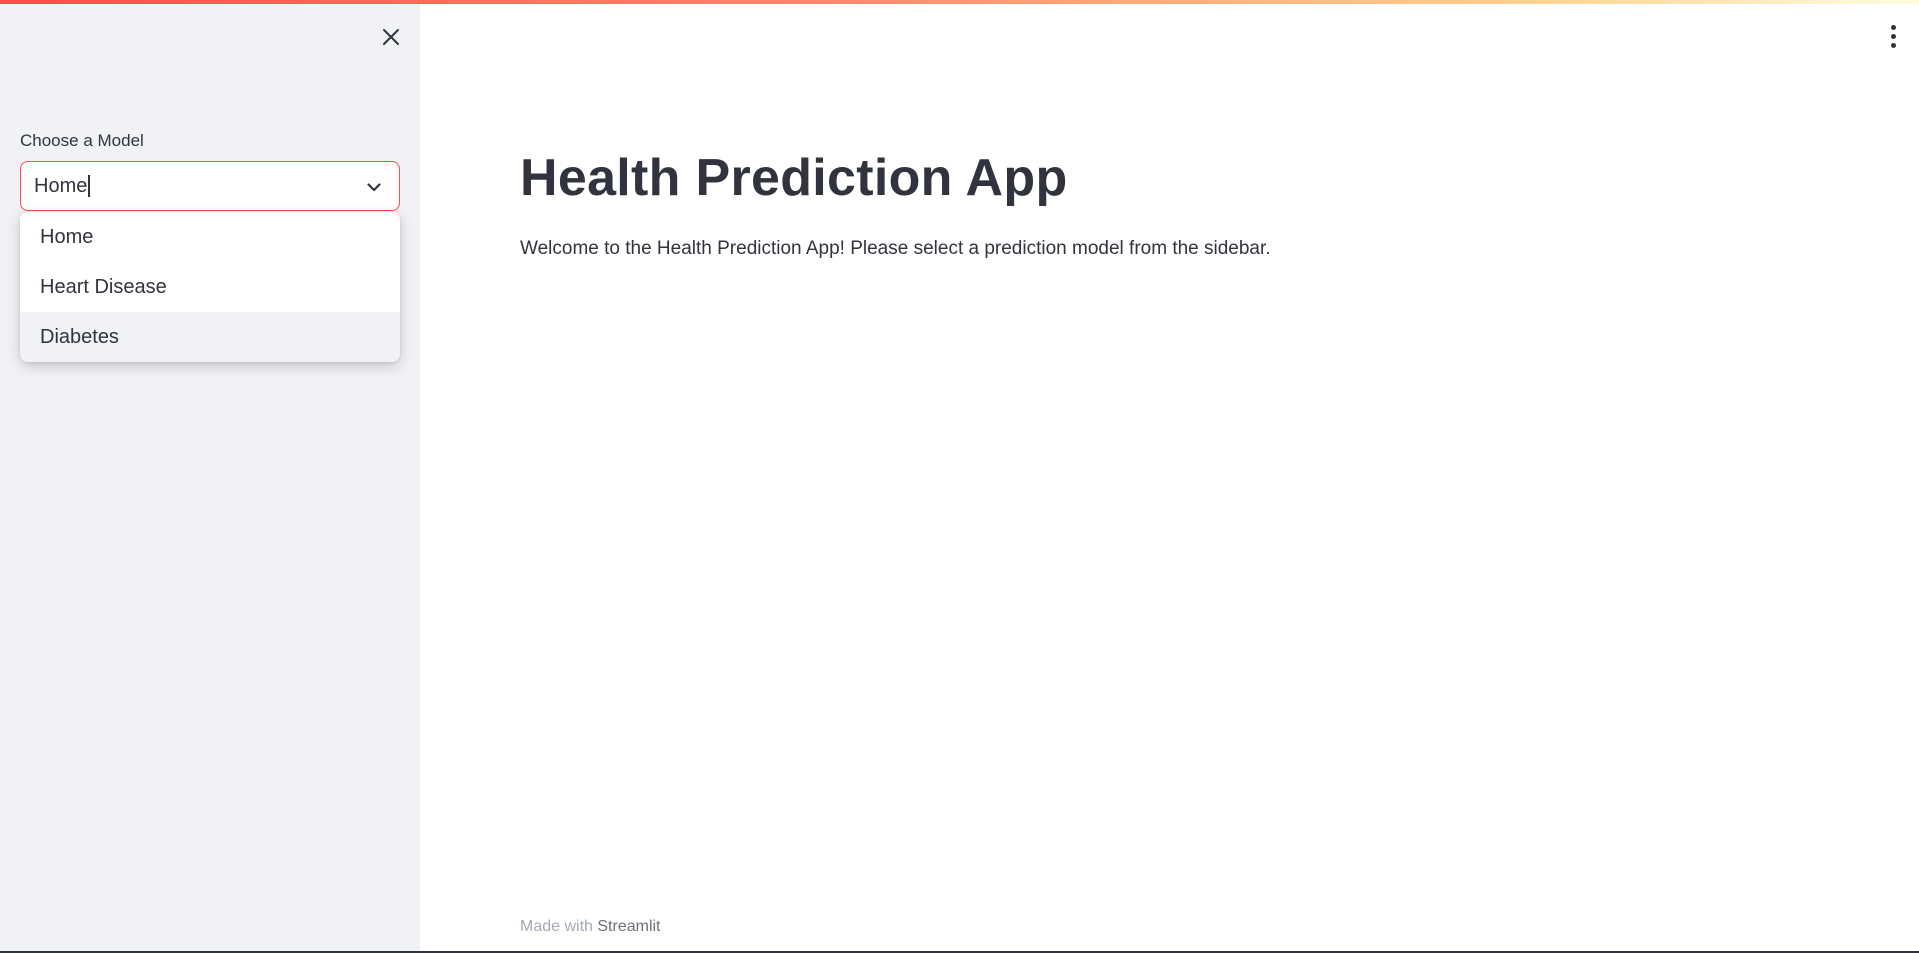 This screenshot has height=953, width=1919. I want to click on model-dropdown-menu: Home Heart Disease Diabetes, so click(210, 287).